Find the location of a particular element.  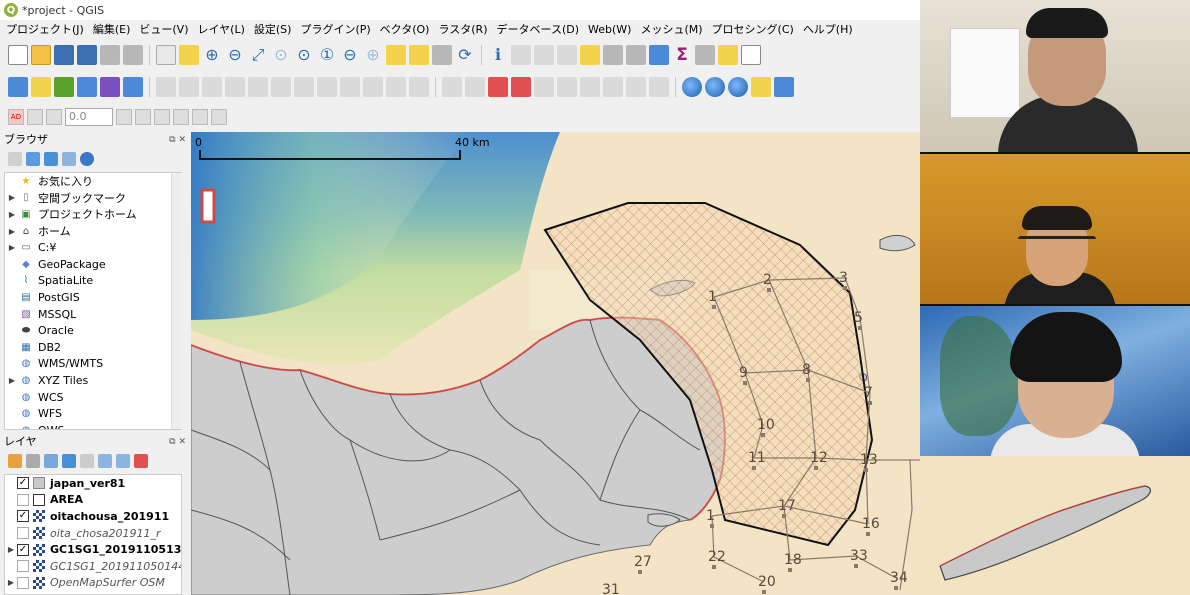

save-as-icon is located at coordinates (87, 55).